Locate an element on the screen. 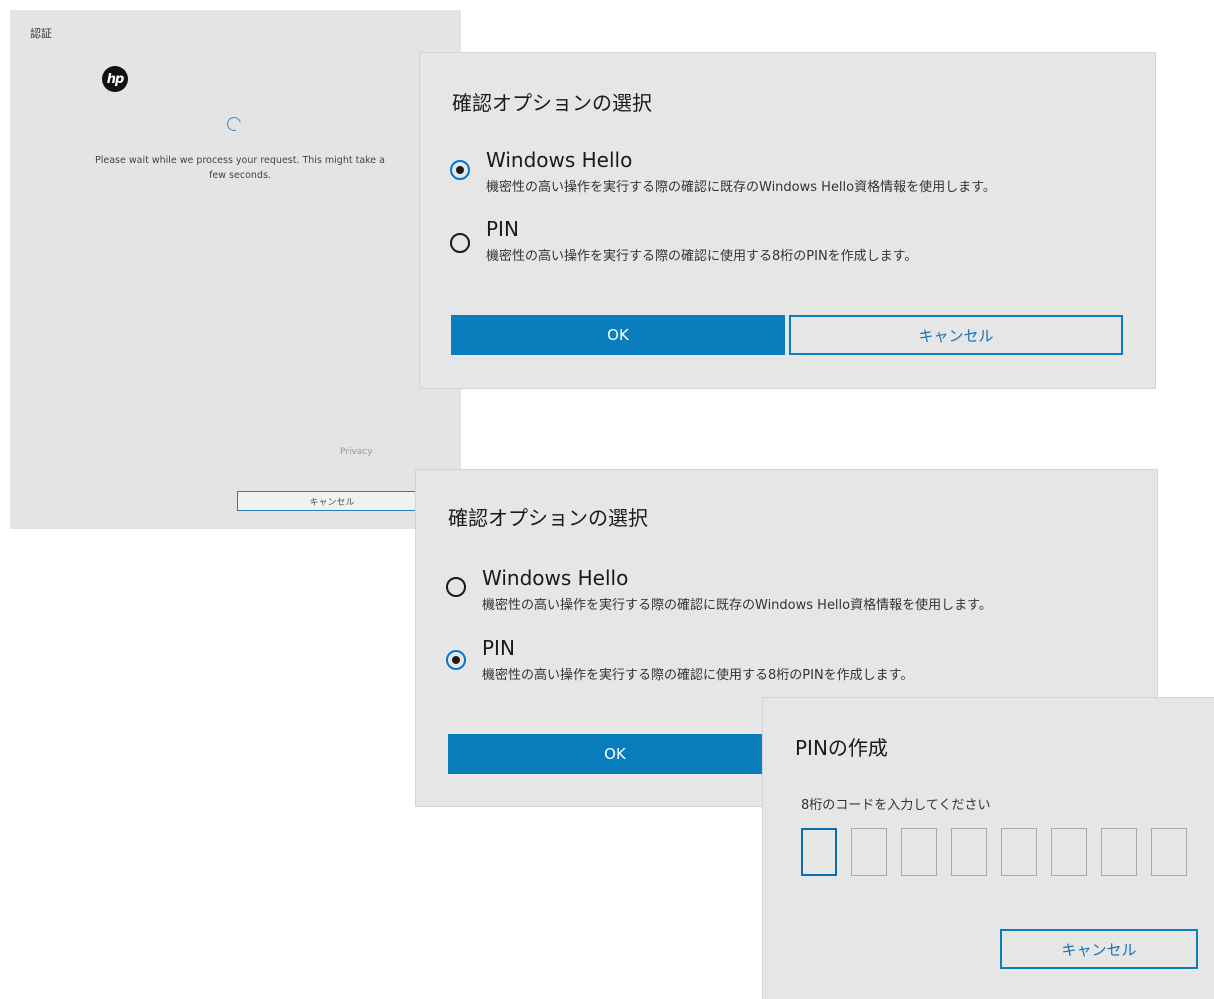 This screenshot has height=999, width=1214. dialog-heading: PINの作成 is located at coordinates (841, 748).